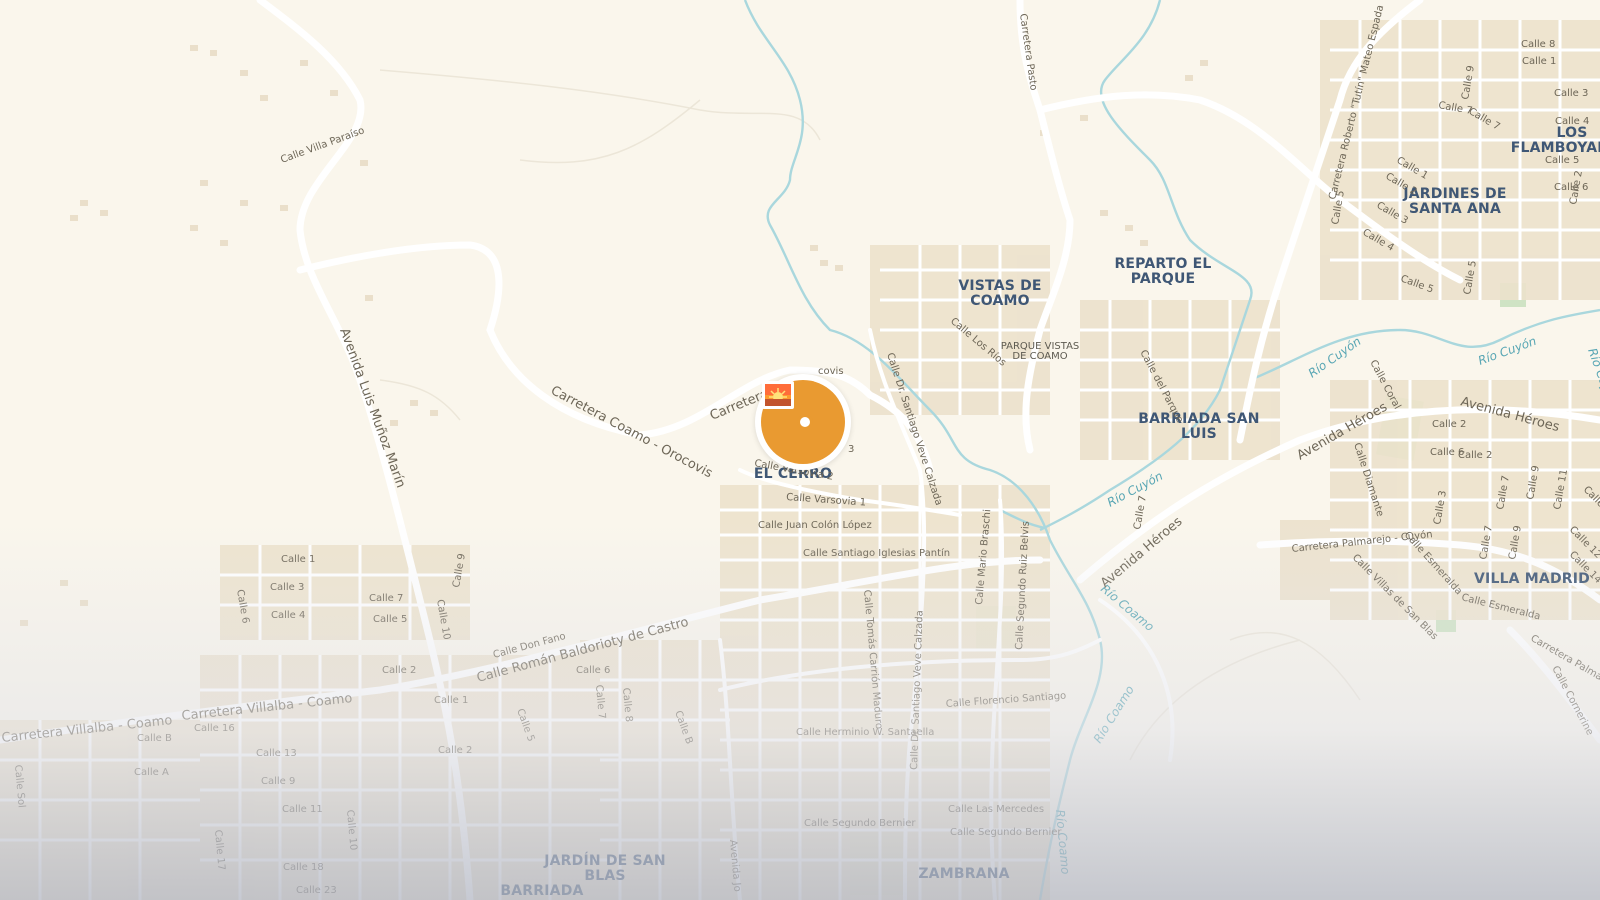  Describe the element at coordinates (1571, 93) in the screenshot. I see `label-c3-b: Calle 3` at that location.